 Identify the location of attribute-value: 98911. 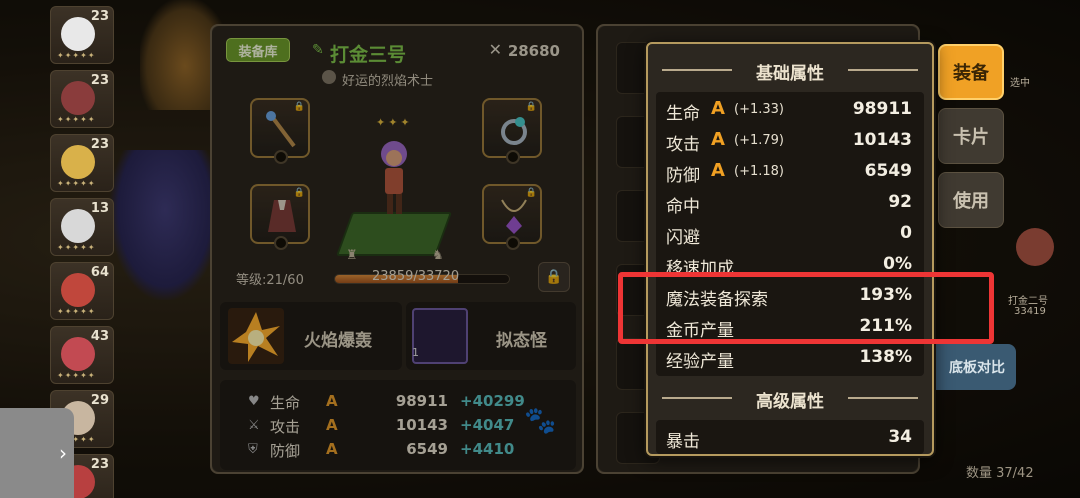
(882, 109).